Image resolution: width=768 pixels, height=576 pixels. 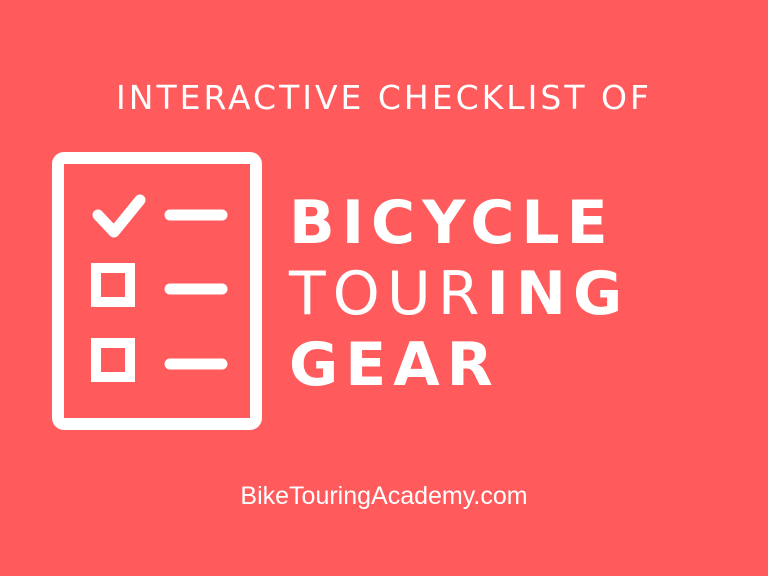 What do you see at coordinates (384, 97) in the screenshot?
I see `subtitle: INTERACTIVE CHECKLIST OF` at bounding box center [384, 97].